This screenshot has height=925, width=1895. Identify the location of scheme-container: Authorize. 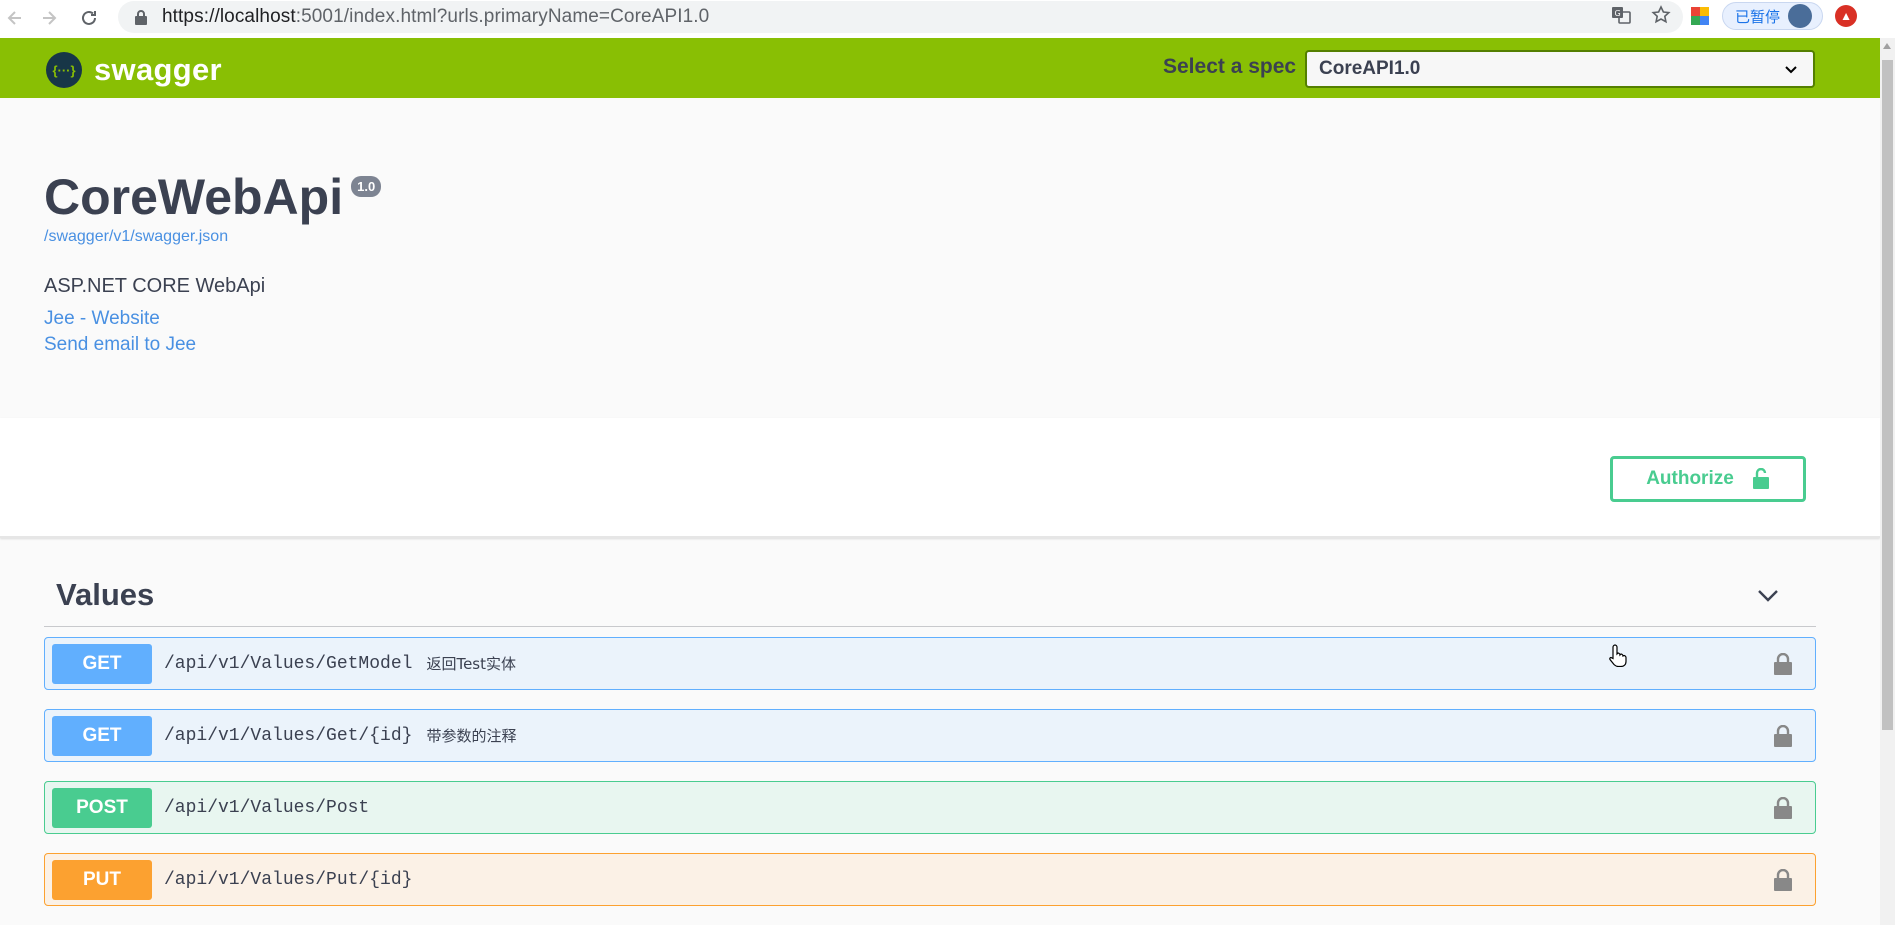
(940, 478).